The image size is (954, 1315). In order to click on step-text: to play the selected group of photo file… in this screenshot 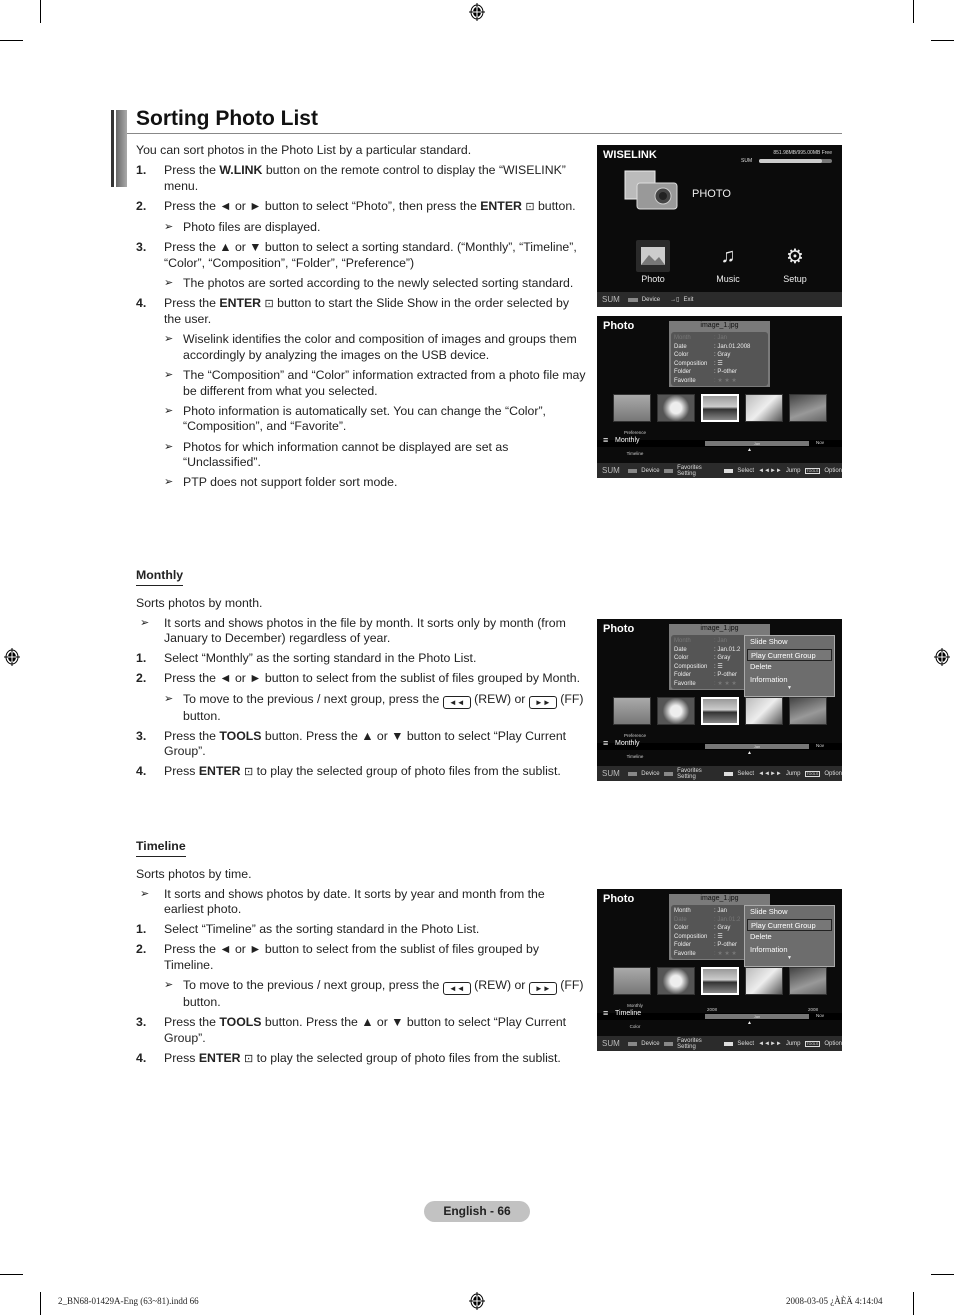, I will do `click(407, 771)`.